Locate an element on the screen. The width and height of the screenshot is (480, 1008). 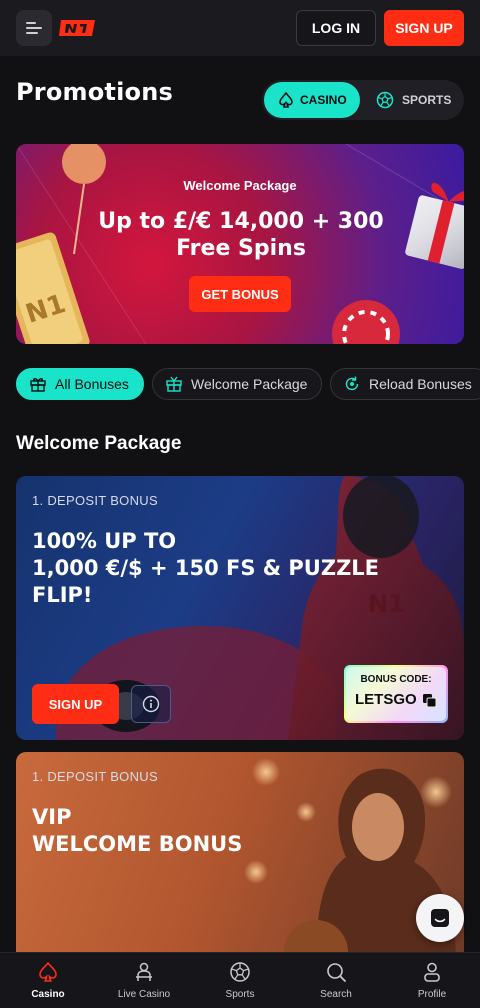
card-title-line-3: FLIP! is located at coordinates (62, 595).